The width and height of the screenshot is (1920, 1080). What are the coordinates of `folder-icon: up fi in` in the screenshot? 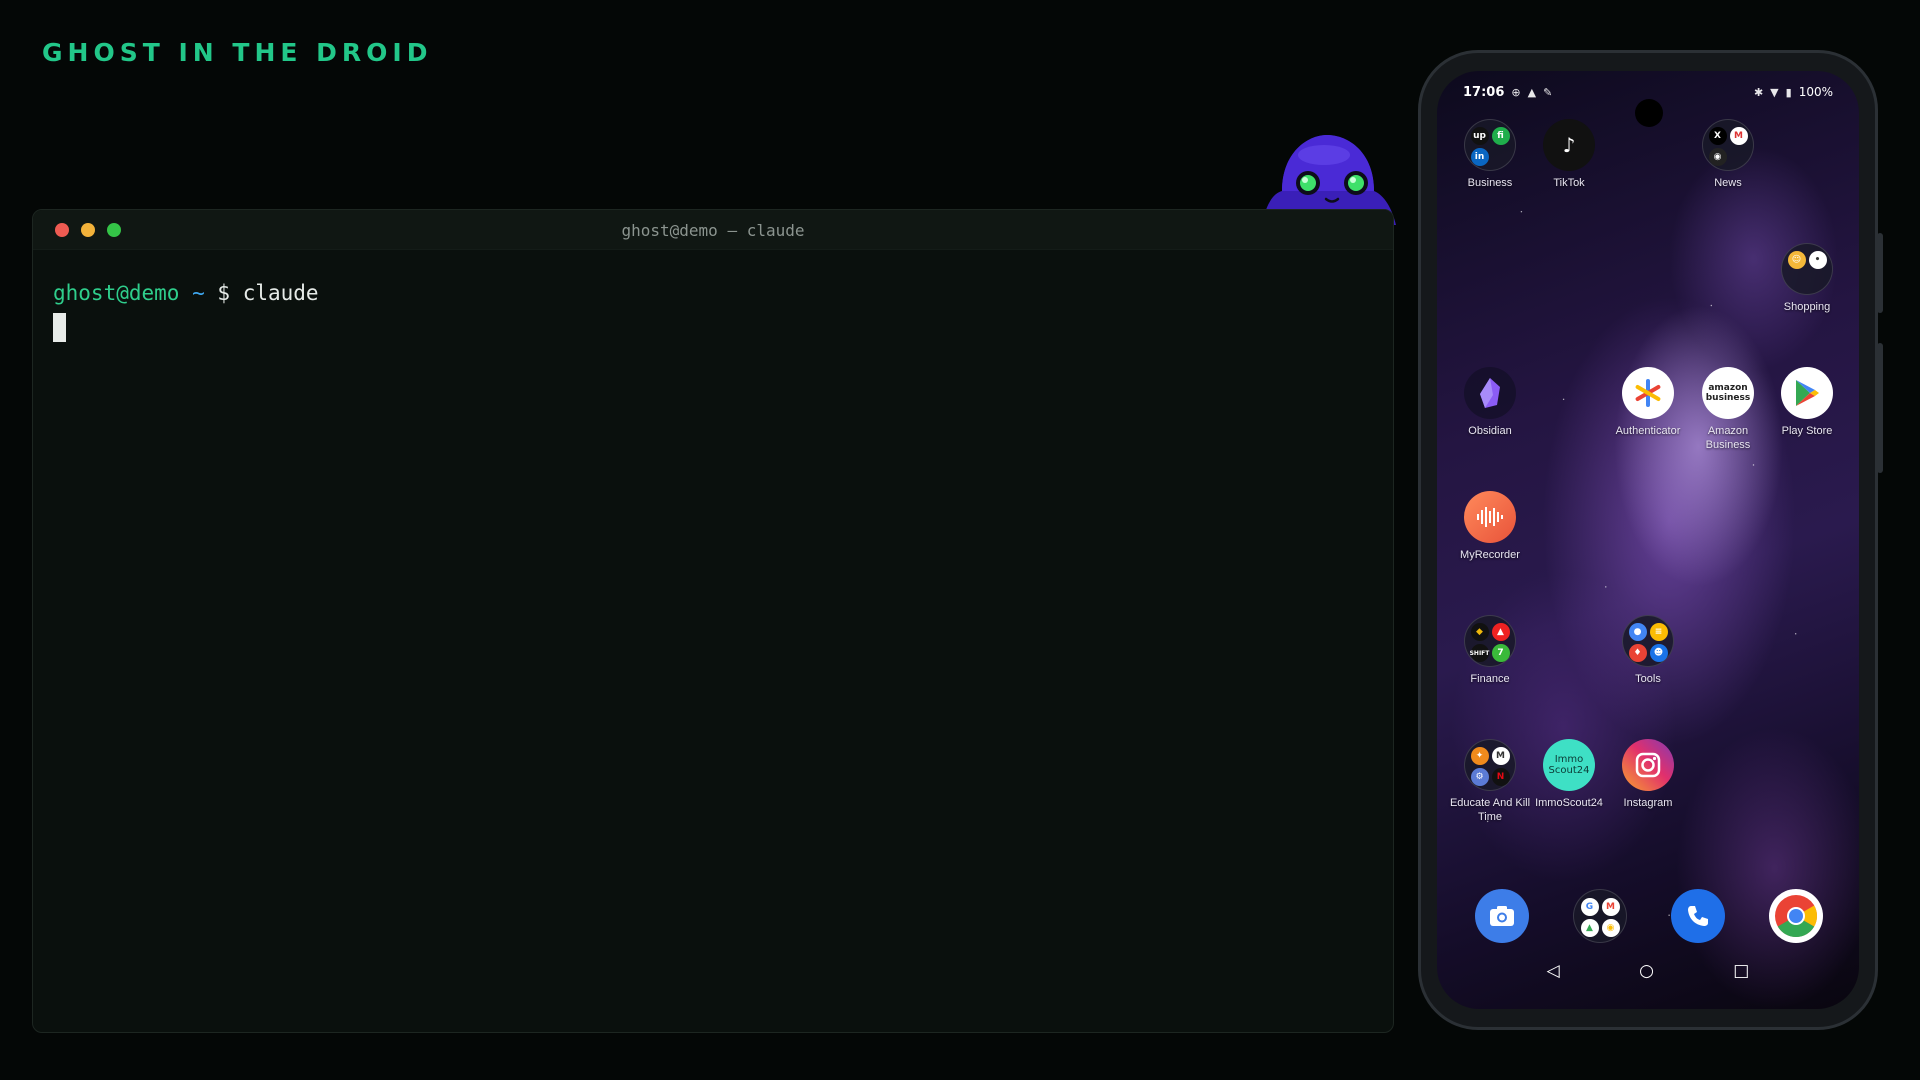 It's located at (1490, 145).